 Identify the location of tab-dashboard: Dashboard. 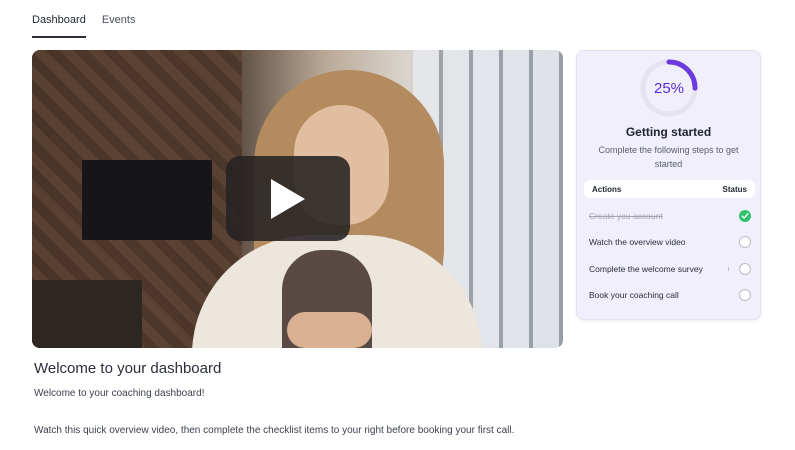
(59, 19).